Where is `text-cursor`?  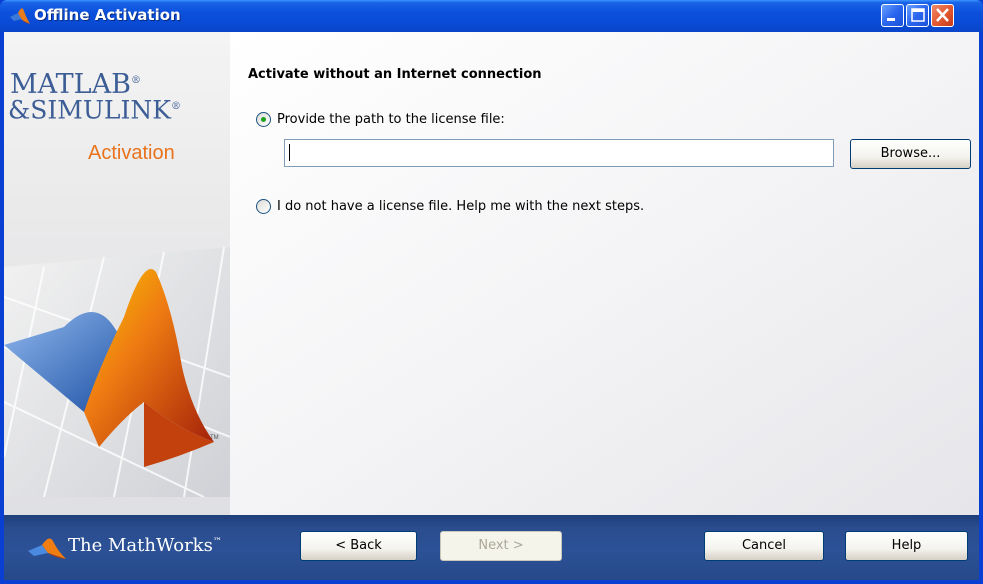
text-cursor is located at coordinates (289, 152).